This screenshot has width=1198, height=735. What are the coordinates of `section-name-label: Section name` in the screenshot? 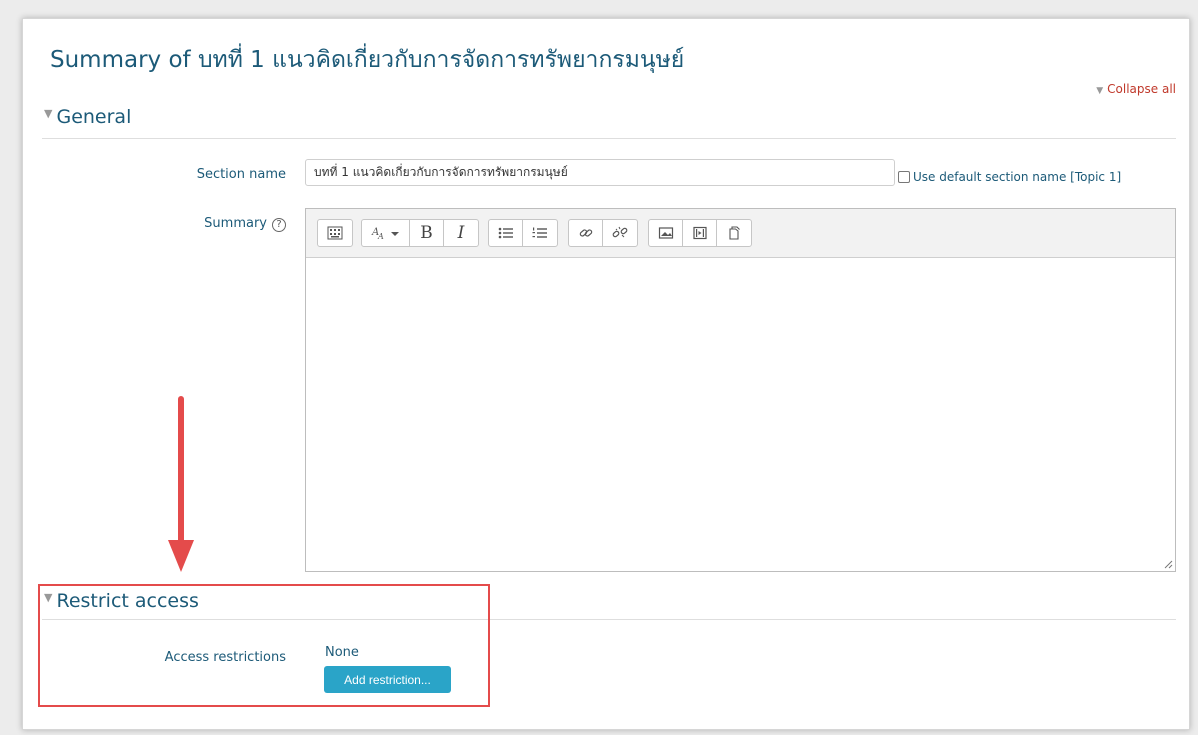 It's located at (241, 174).